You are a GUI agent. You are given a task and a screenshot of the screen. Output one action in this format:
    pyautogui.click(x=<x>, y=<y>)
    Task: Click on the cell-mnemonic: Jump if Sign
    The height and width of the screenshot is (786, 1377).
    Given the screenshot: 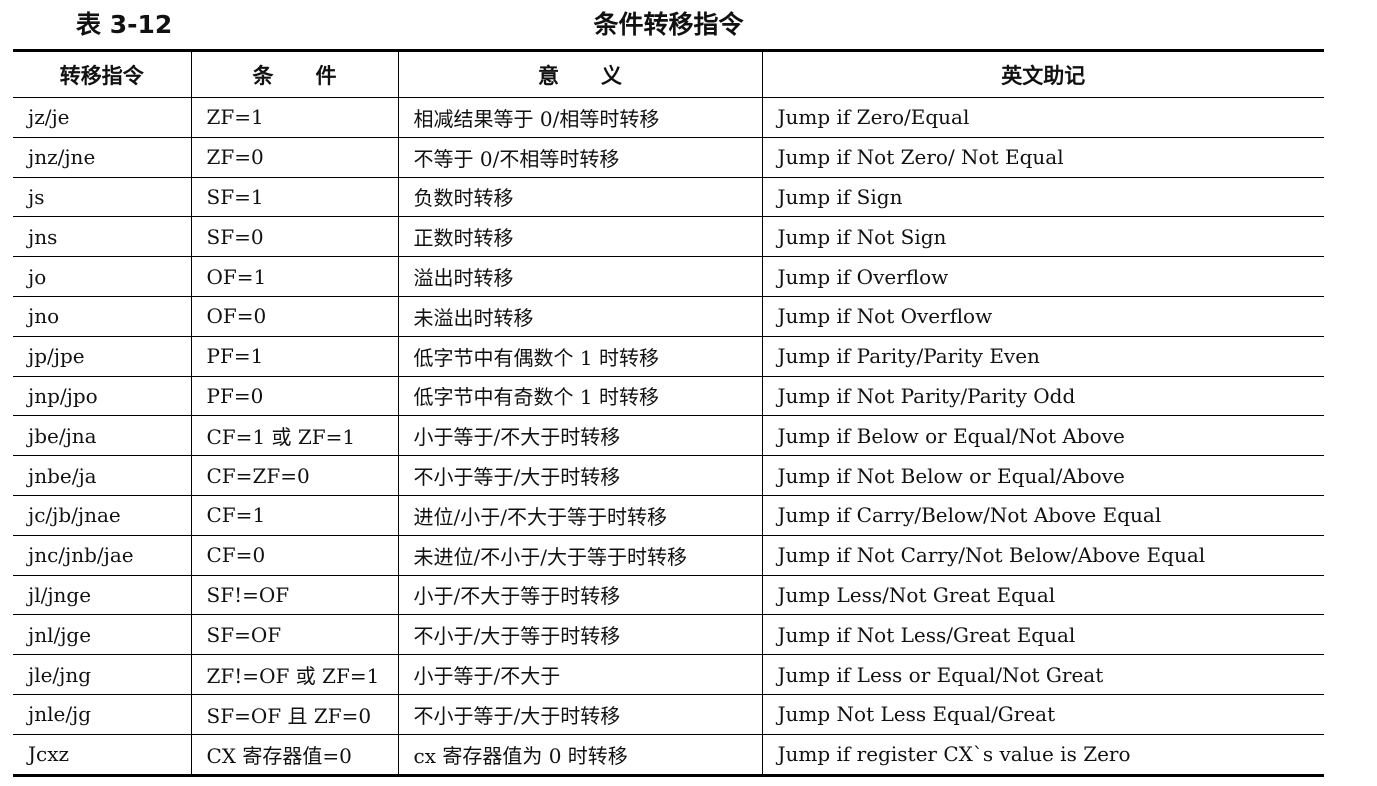 What is the action you would take?
    pyautogui.click(x=1042, y=196)
    